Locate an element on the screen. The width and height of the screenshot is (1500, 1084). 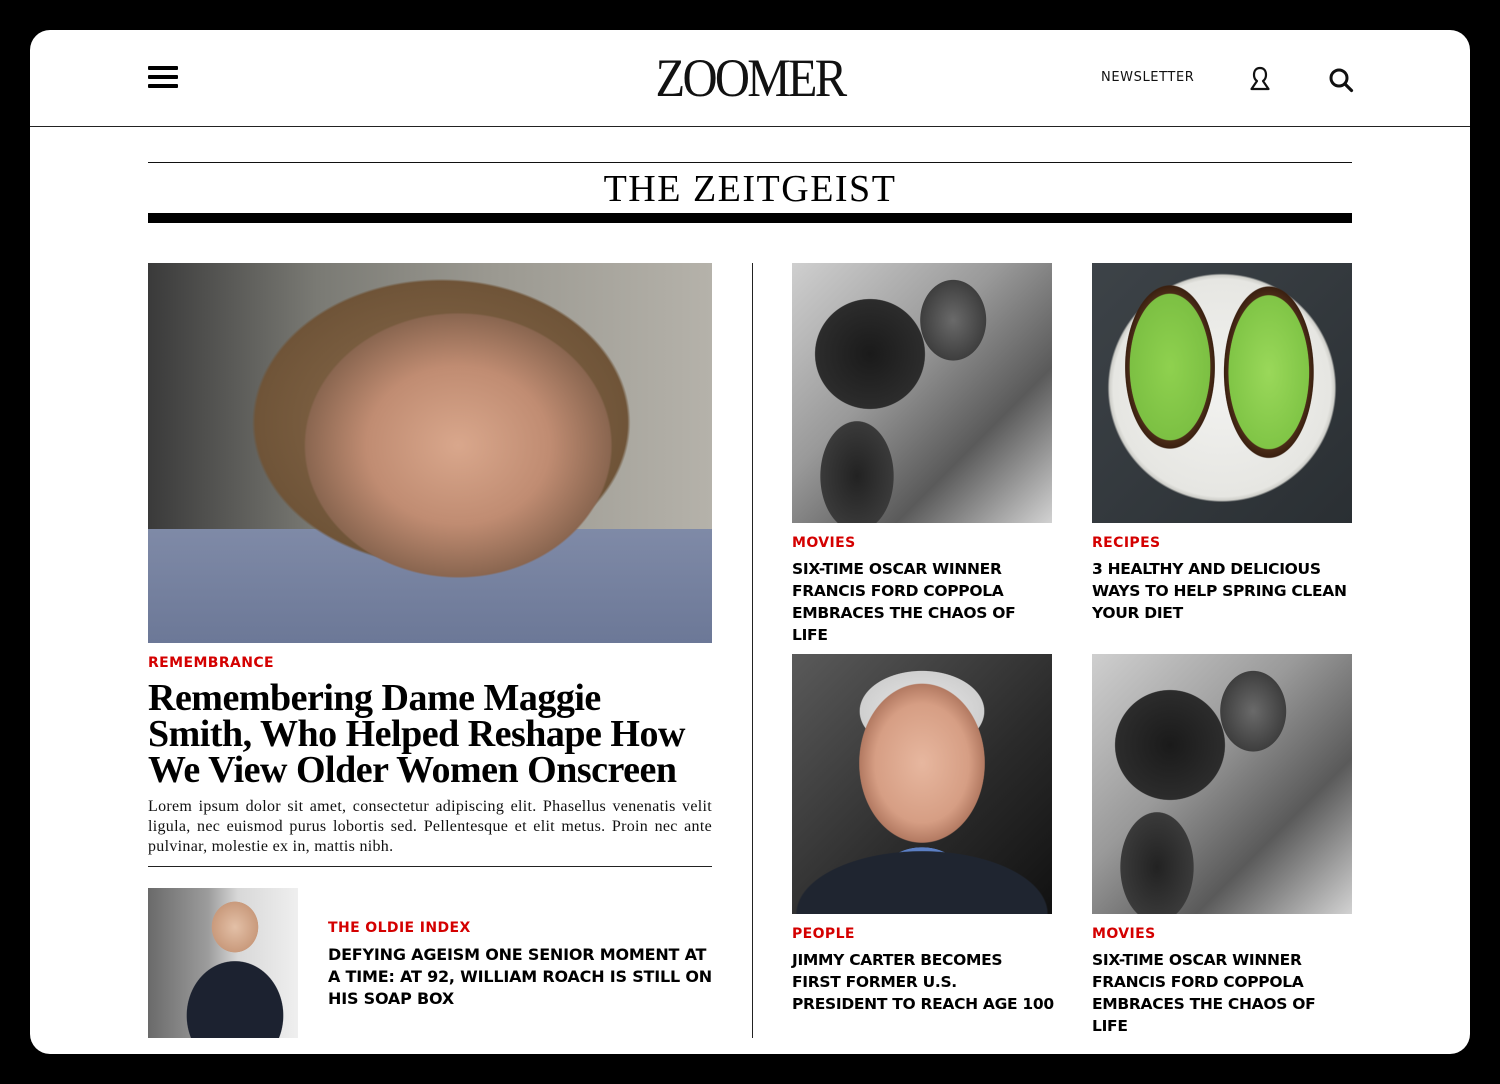
site-header: ZOOMER NEWSLETTER is located at coordinates (750, 78).